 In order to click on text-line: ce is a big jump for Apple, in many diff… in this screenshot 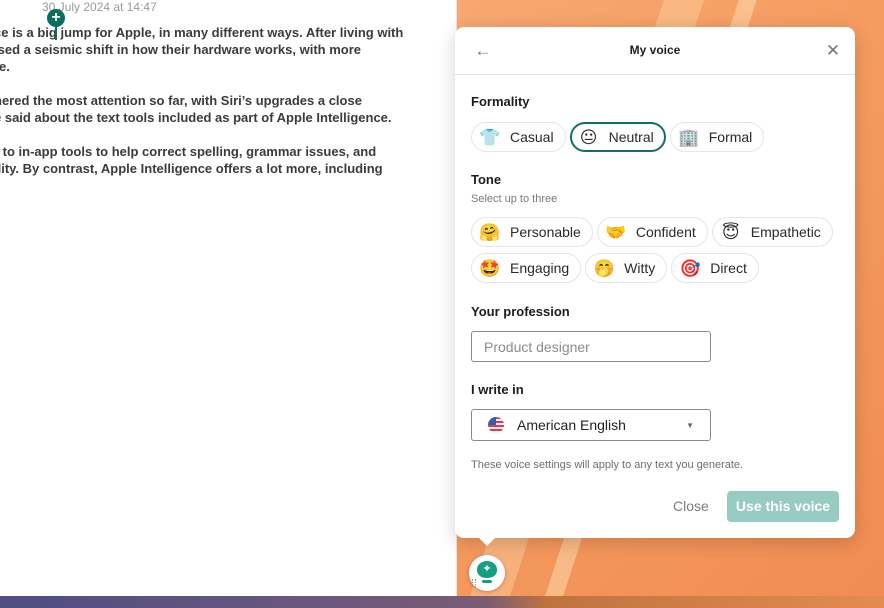, I will do `click(202, 32)`.